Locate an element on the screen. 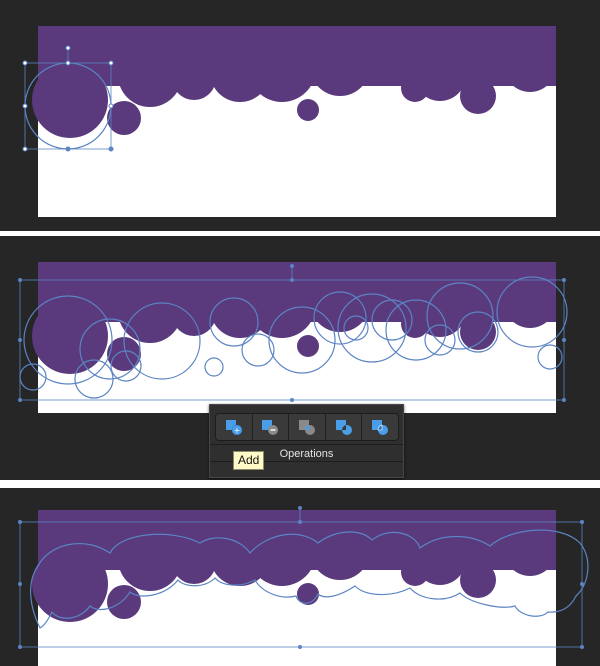 This screenshot has height=666, width=600. subtract-button is located at coordinates (271, 427).